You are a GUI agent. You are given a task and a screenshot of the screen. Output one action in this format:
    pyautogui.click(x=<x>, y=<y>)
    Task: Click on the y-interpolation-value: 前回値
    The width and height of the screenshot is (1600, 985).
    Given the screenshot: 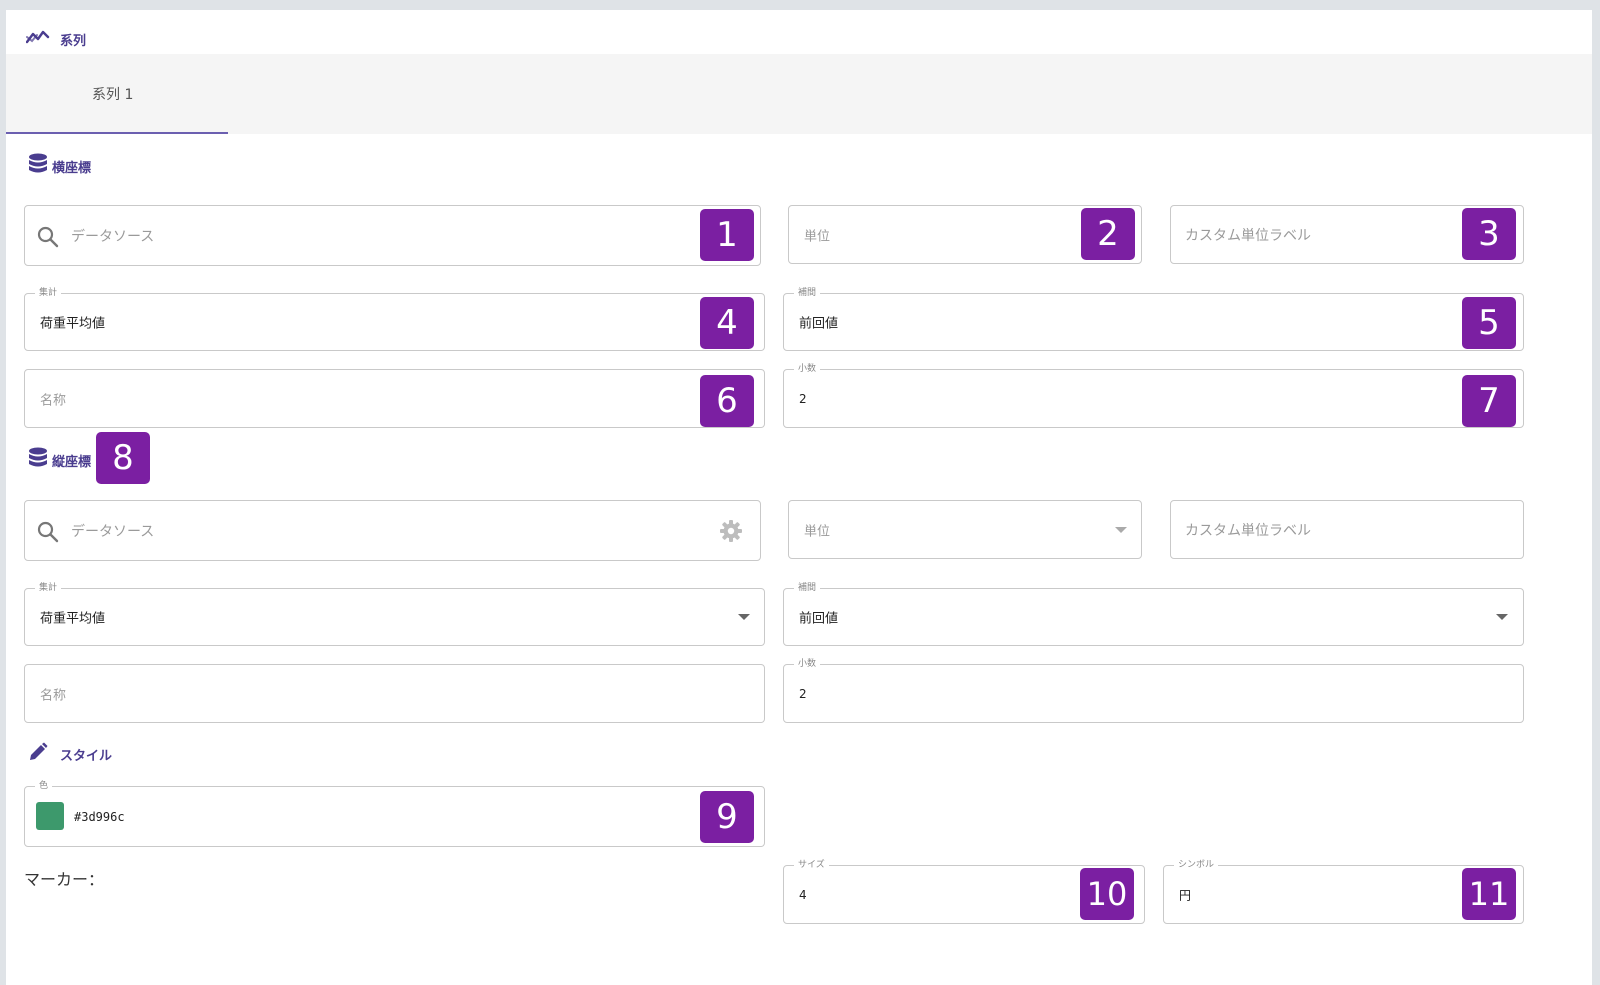 What is the action you would take?
    pyautogui.click(x=819, y=619)
    